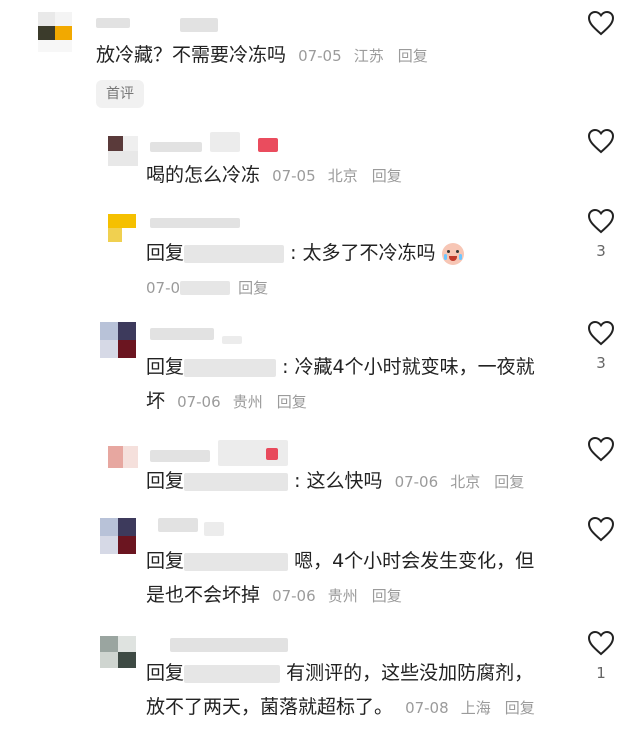 The image size is (640, 737). Describe the element at coordinates (368, 56) in the screenshot. I see `location: 江苏` at that location.